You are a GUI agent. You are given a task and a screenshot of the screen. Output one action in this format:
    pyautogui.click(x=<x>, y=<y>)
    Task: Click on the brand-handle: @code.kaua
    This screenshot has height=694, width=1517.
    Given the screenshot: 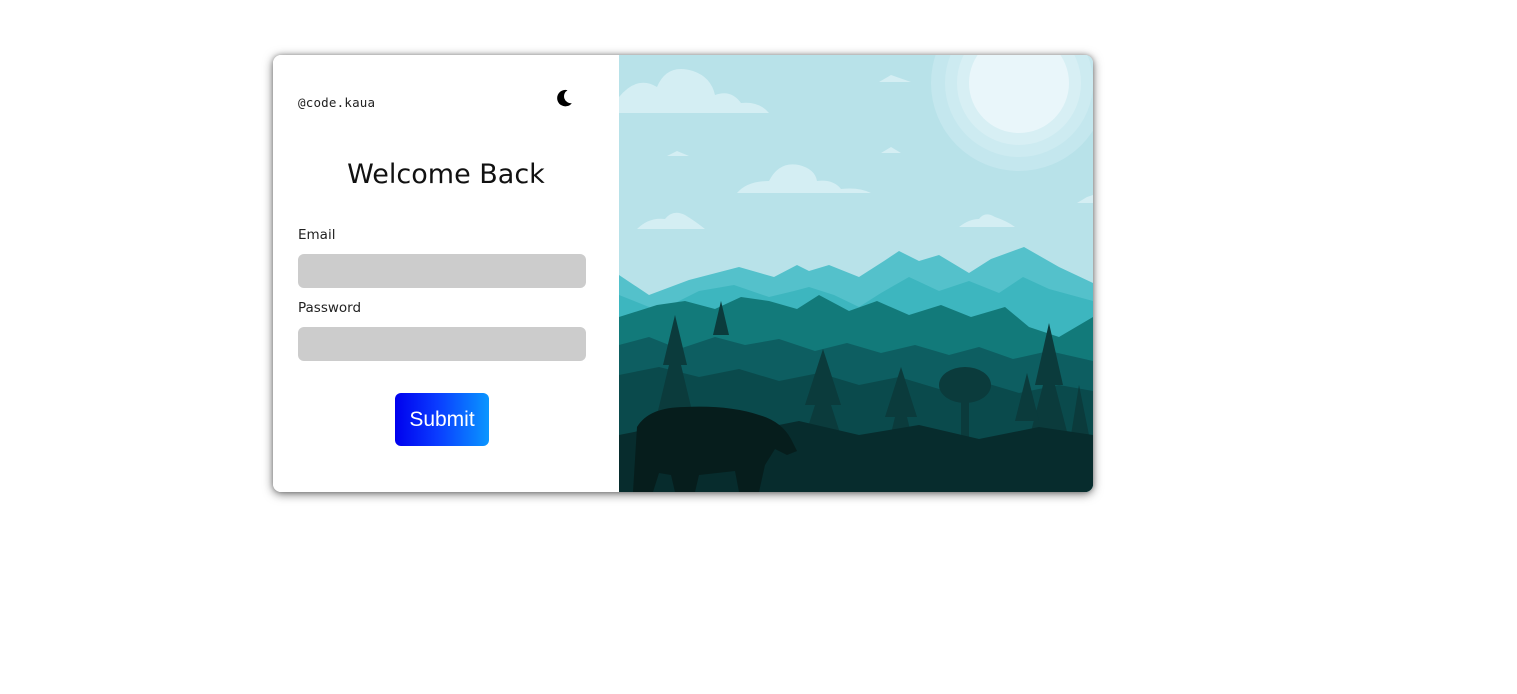 What is the action you would take?
    pyautogui.click(x=337, y=102)
    